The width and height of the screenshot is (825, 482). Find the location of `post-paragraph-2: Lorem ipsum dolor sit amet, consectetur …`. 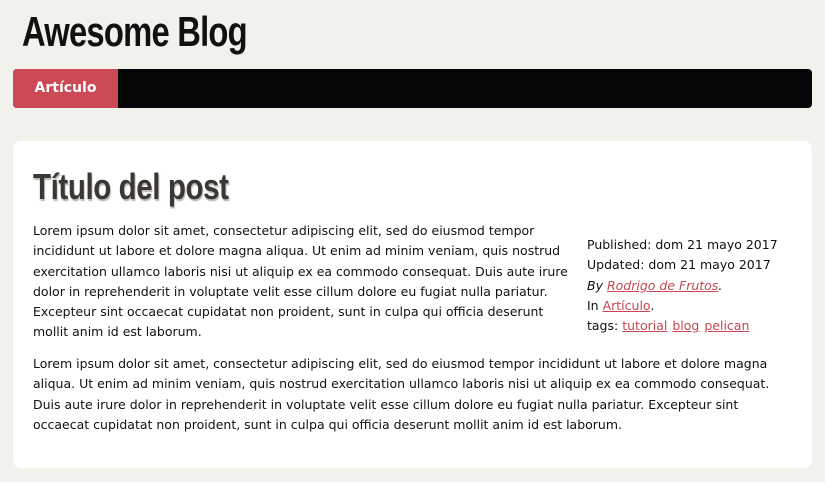

post-paragraph-2: Lorem ipsum dolor sit amet, consectetur … is located at coordinates (401, 394).